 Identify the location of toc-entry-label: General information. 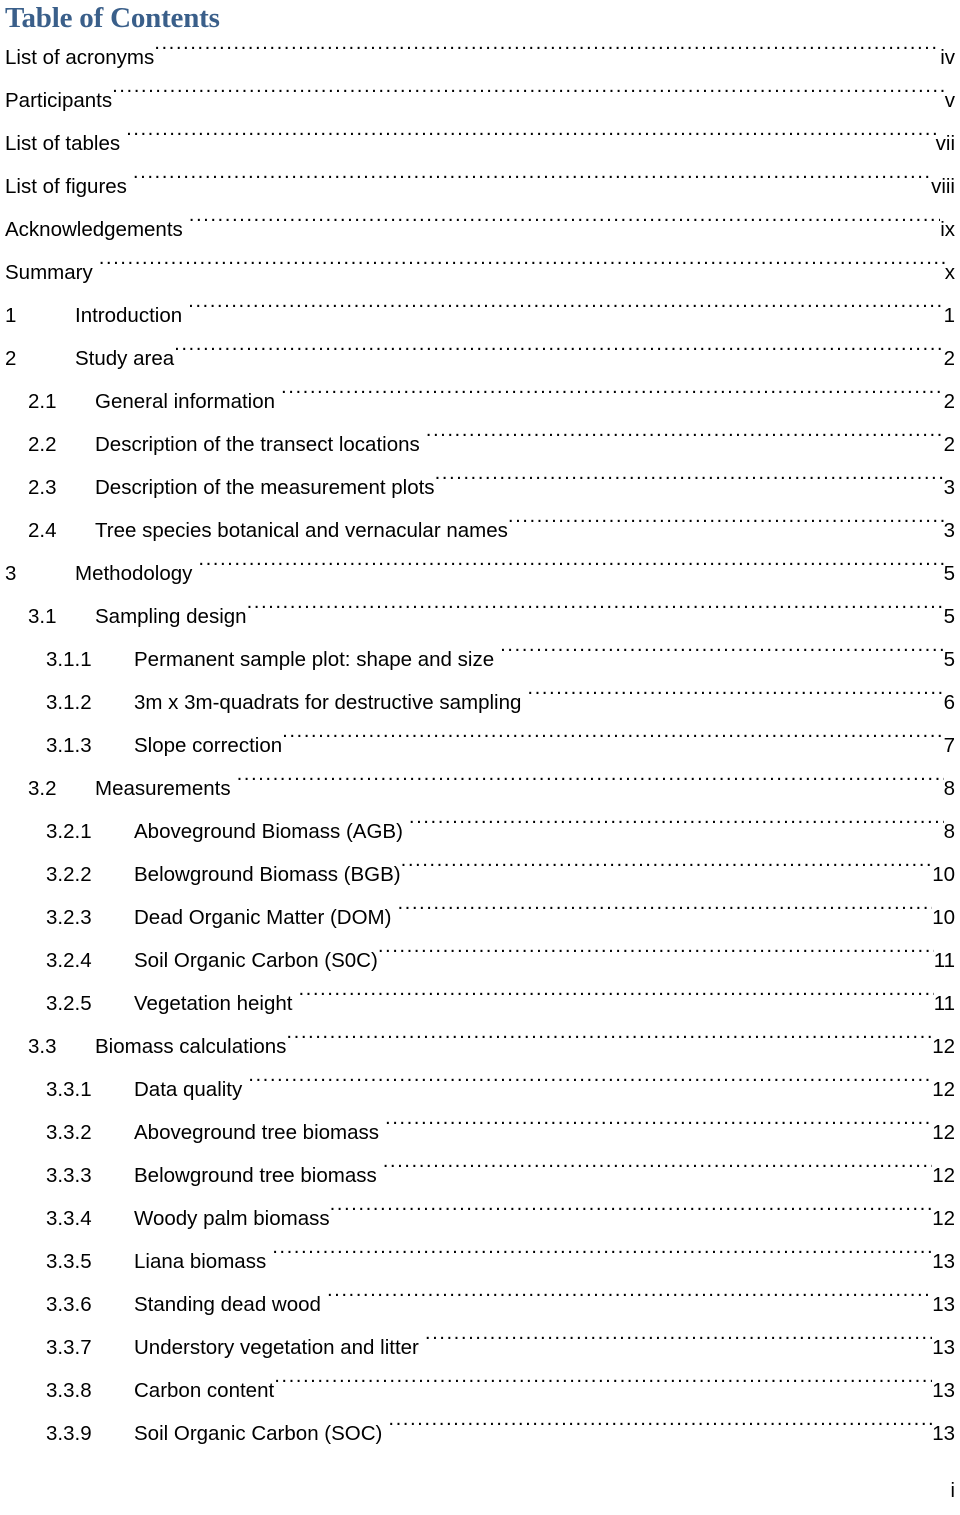
(185, 401).